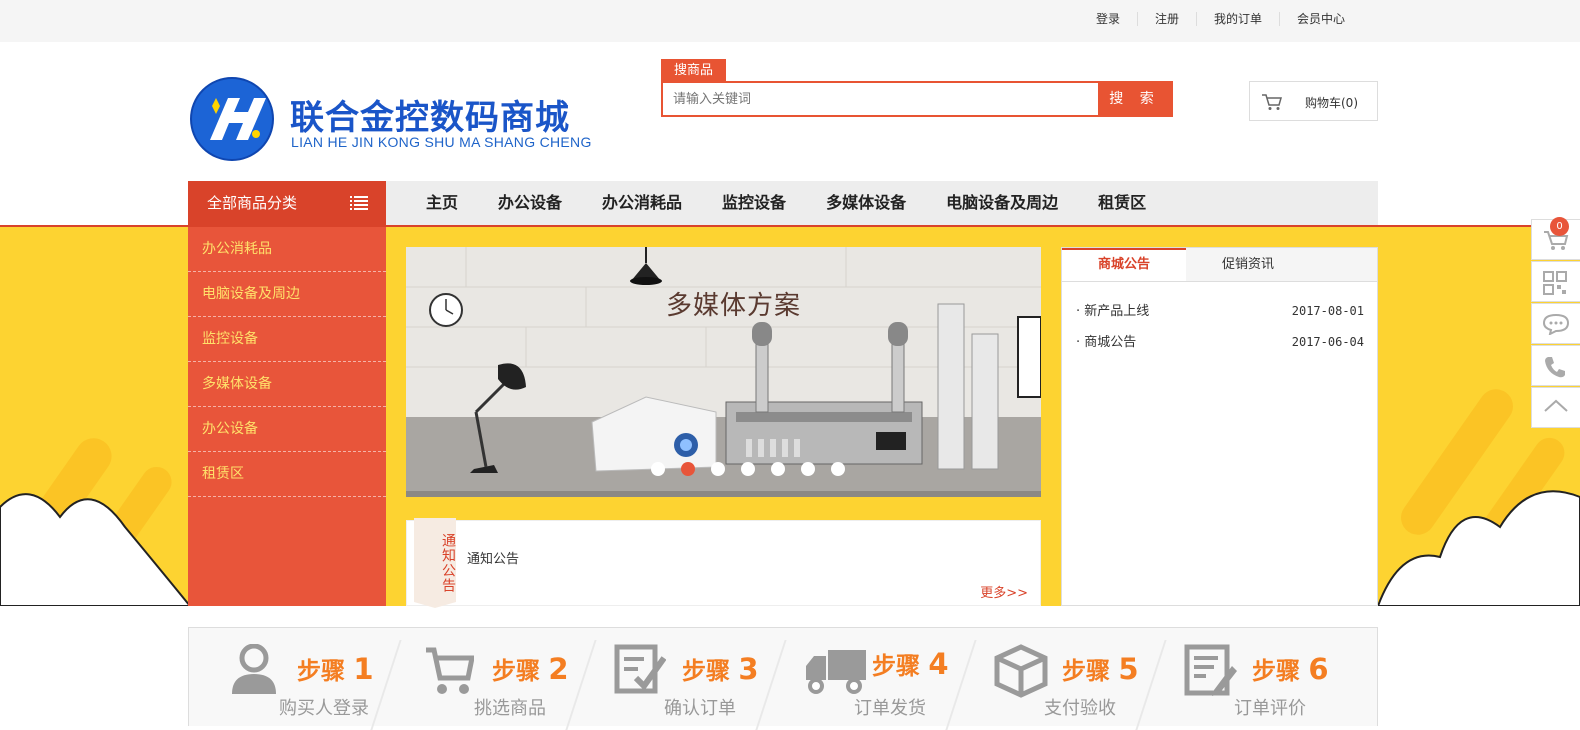 The image size is (1580, 730). I want to click on category-surveillance: 监控设备, so click(287, 339).